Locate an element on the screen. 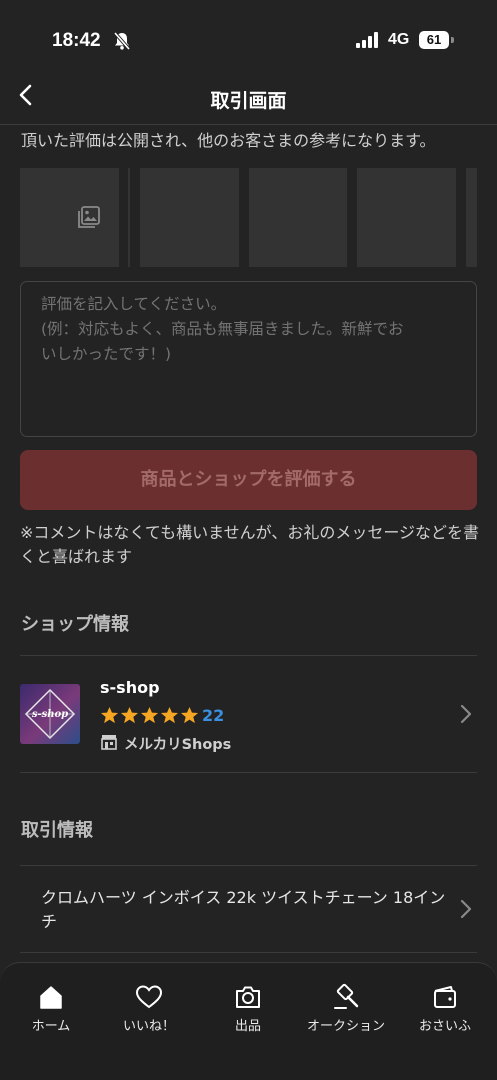 This screenshot has width=497, height=1080. transaction-info-heading: 取引情報 is located at coordinates (57, 830).